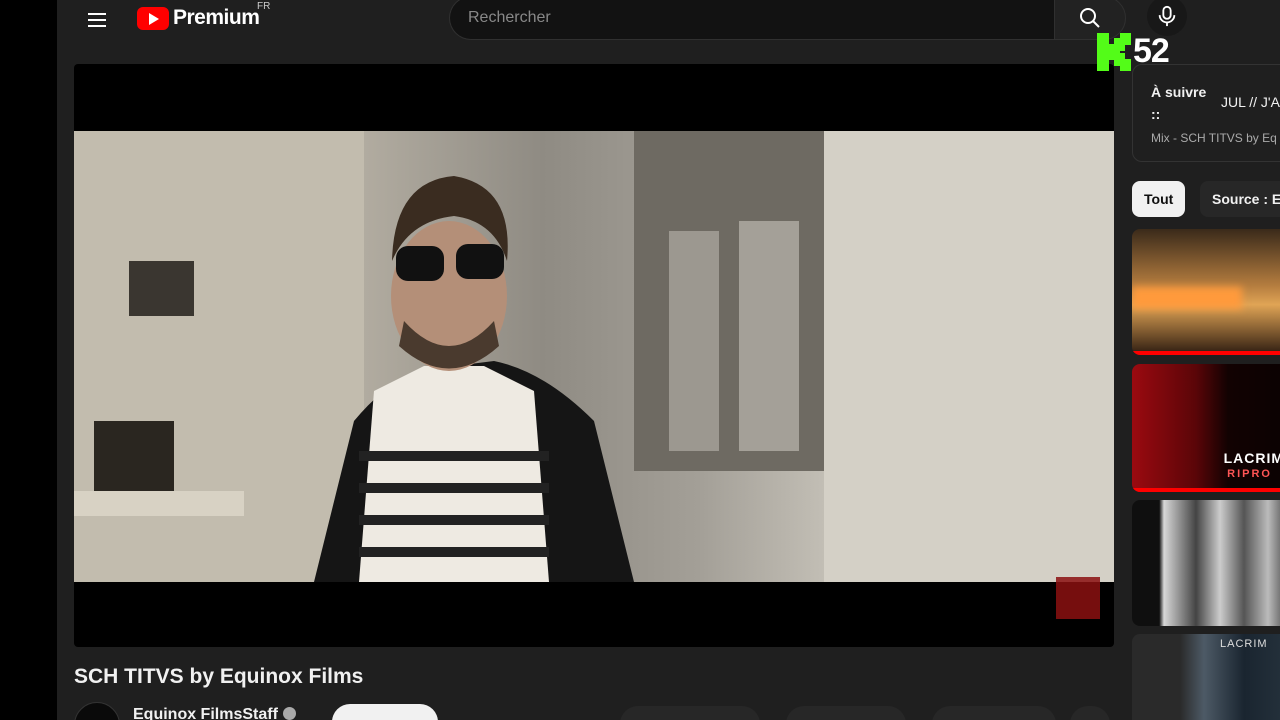 This screenshot has width=1280, height=720. I want to click on more-actions-button, so click(1090, 713).